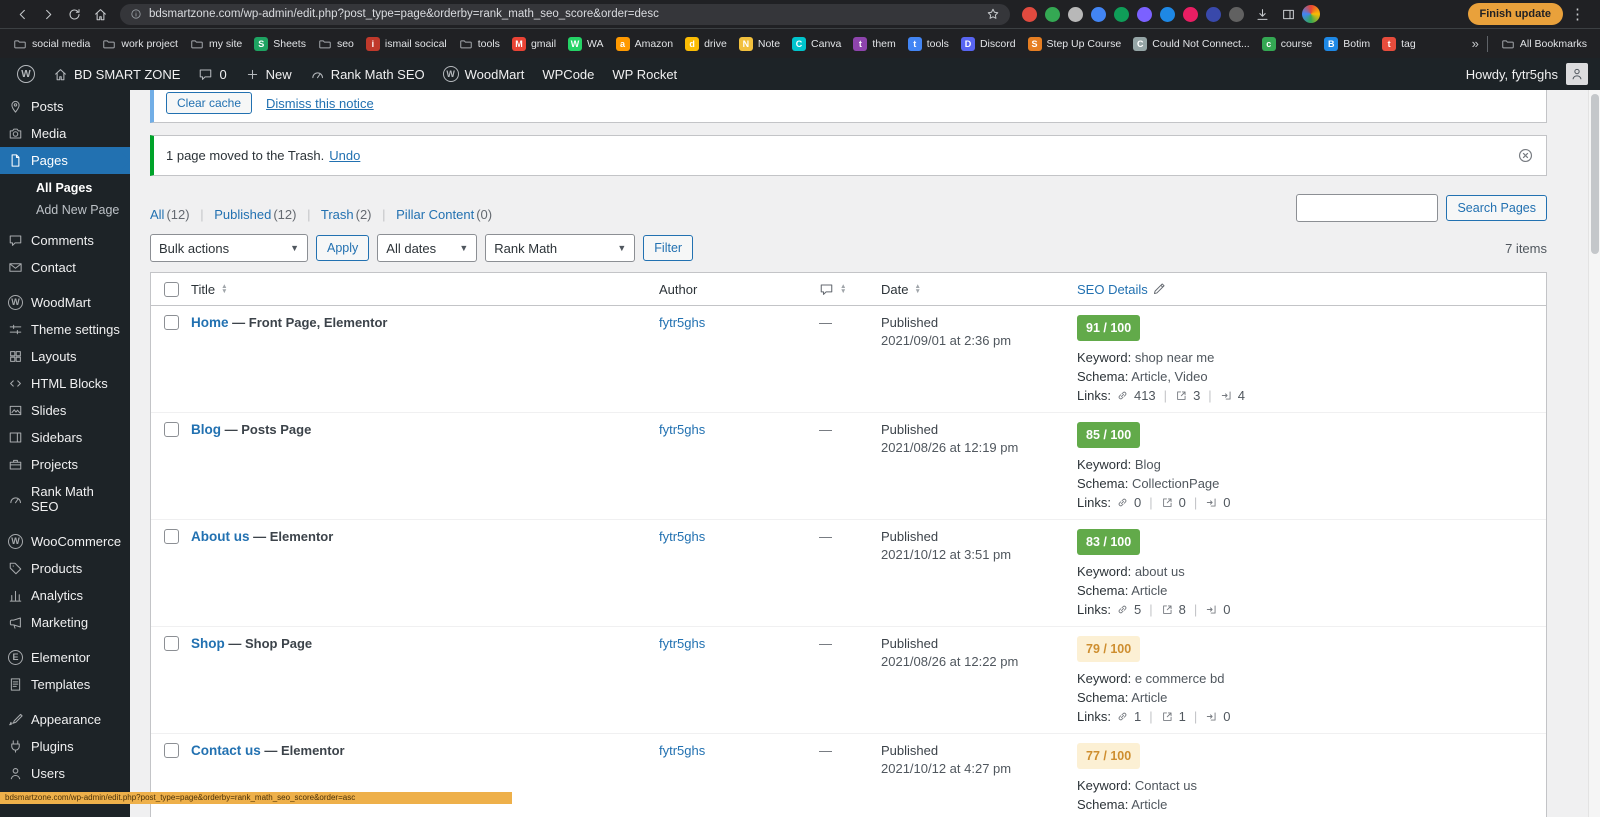 This screenshot has width=1600, height=817. Describe the element at coordinates (203, 289) in the screenshot. I see `sort-by-title: Title` at that location.